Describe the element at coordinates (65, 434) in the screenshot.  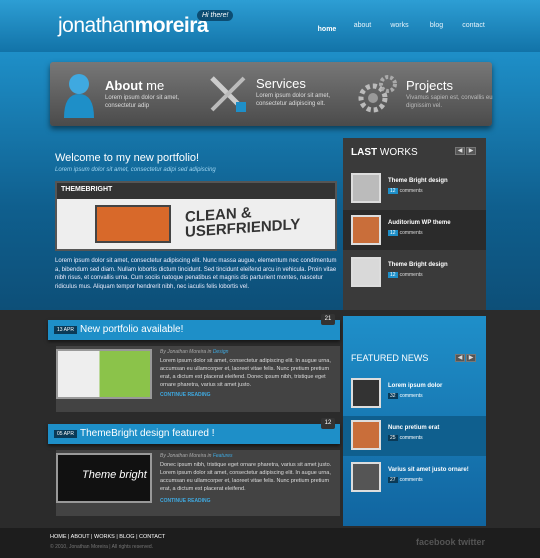
I see `post-date: 05 APR` at that location.